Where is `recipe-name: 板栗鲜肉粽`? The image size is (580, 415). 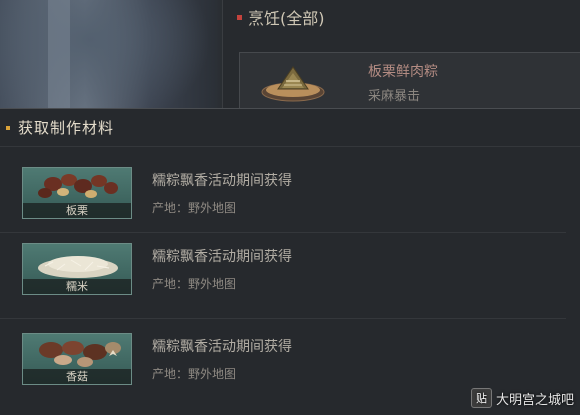
recipe-name: 板栗鲜肉粽 is located at coordinates (403, 72).